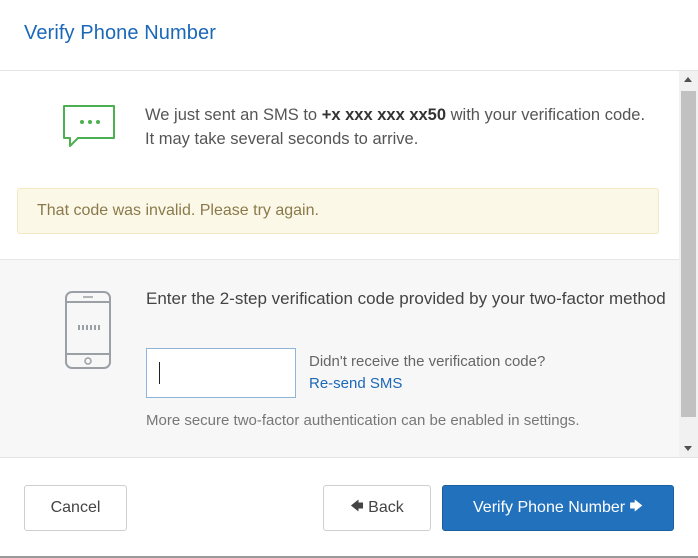 The image size is (698, 558). I want to click on vertical-scrollbar, so click(688, 264).